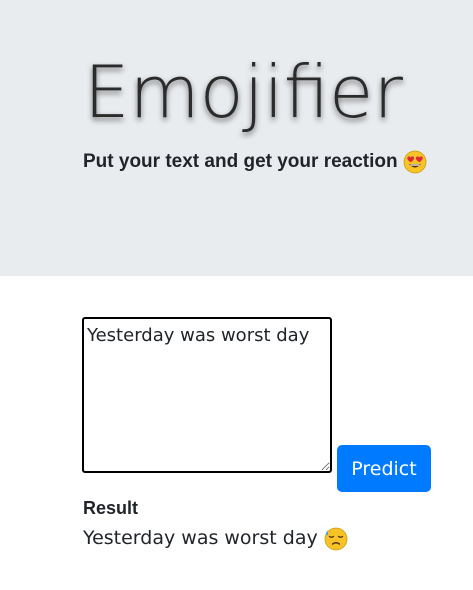 This screenshot has width=473, height=590. Describe the element at coordinates (240, 161) in the screenshot. I see `app-subtitle-text: Put your text and get your reaction` at that location.